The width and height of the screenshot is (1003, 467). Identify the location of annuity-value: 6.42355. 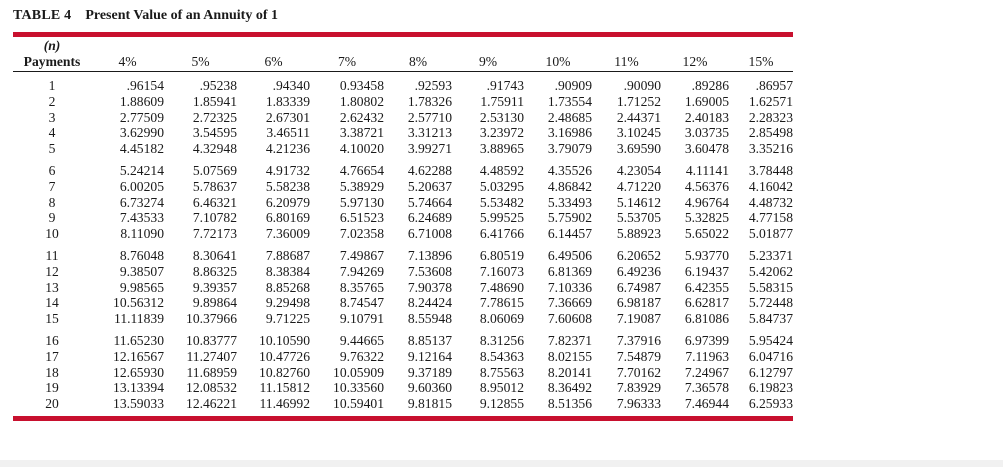
(706, 287).